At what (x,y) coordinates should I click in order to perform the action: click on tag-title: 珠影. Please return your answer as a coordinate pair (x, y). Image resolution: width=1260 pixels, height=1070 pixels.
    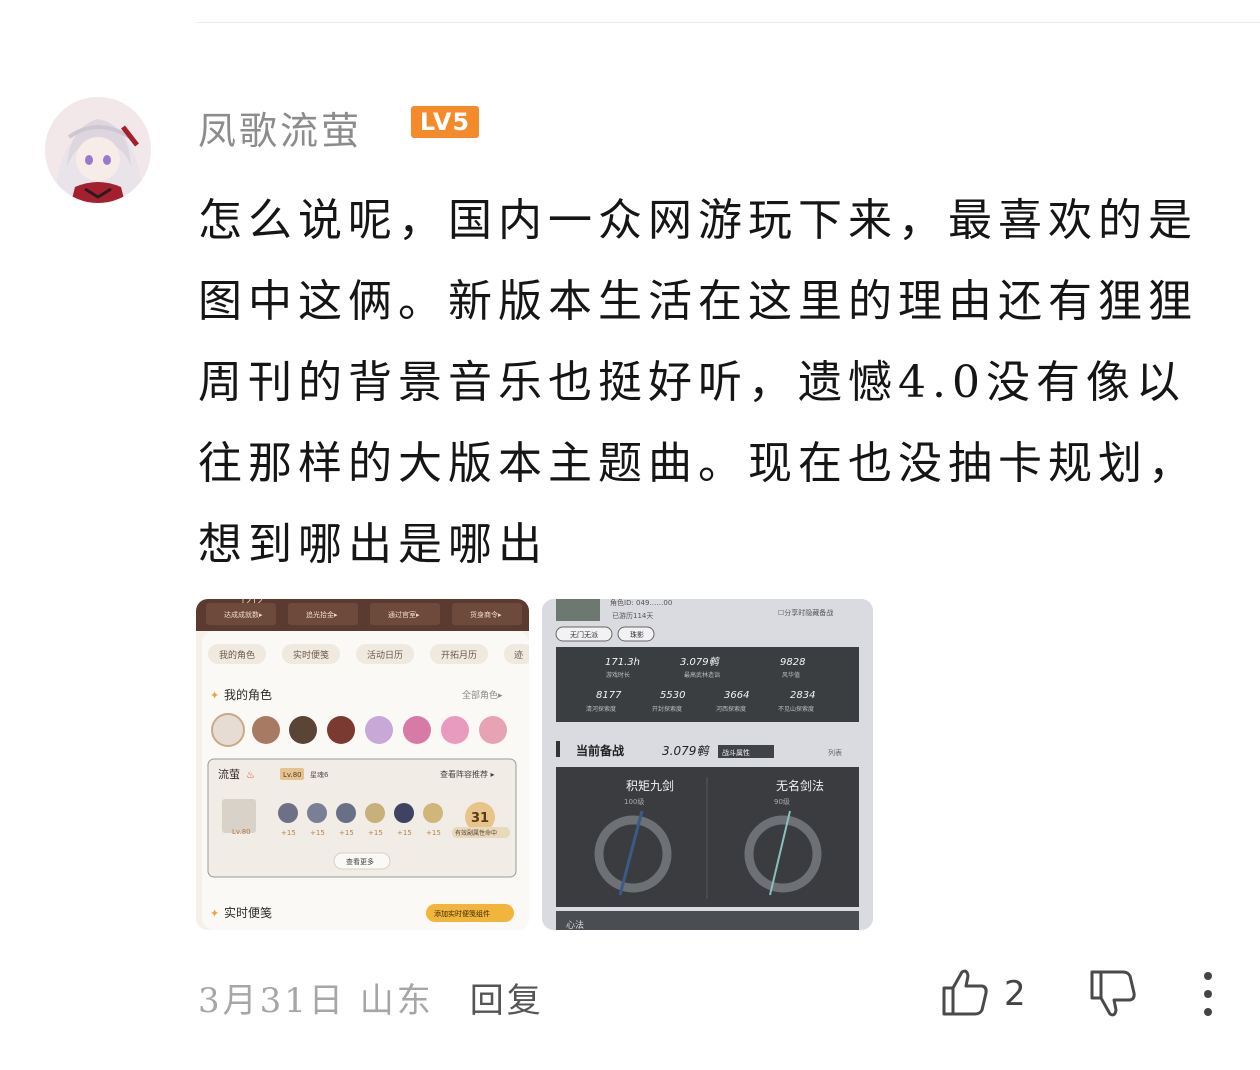
    Looking at the image, I should click on (637, 634).